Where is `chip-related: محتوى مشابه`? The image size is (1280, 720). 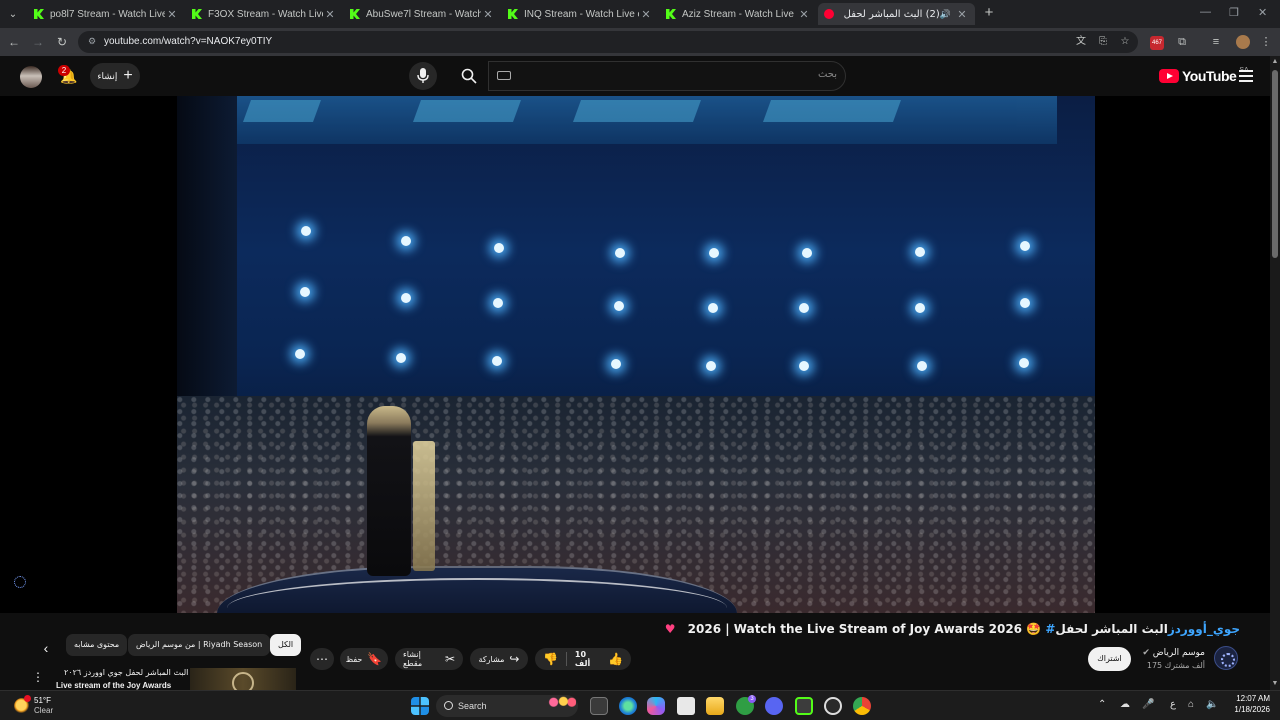 chip-related: محتوى مشابه is located at coordinates (97, 645).